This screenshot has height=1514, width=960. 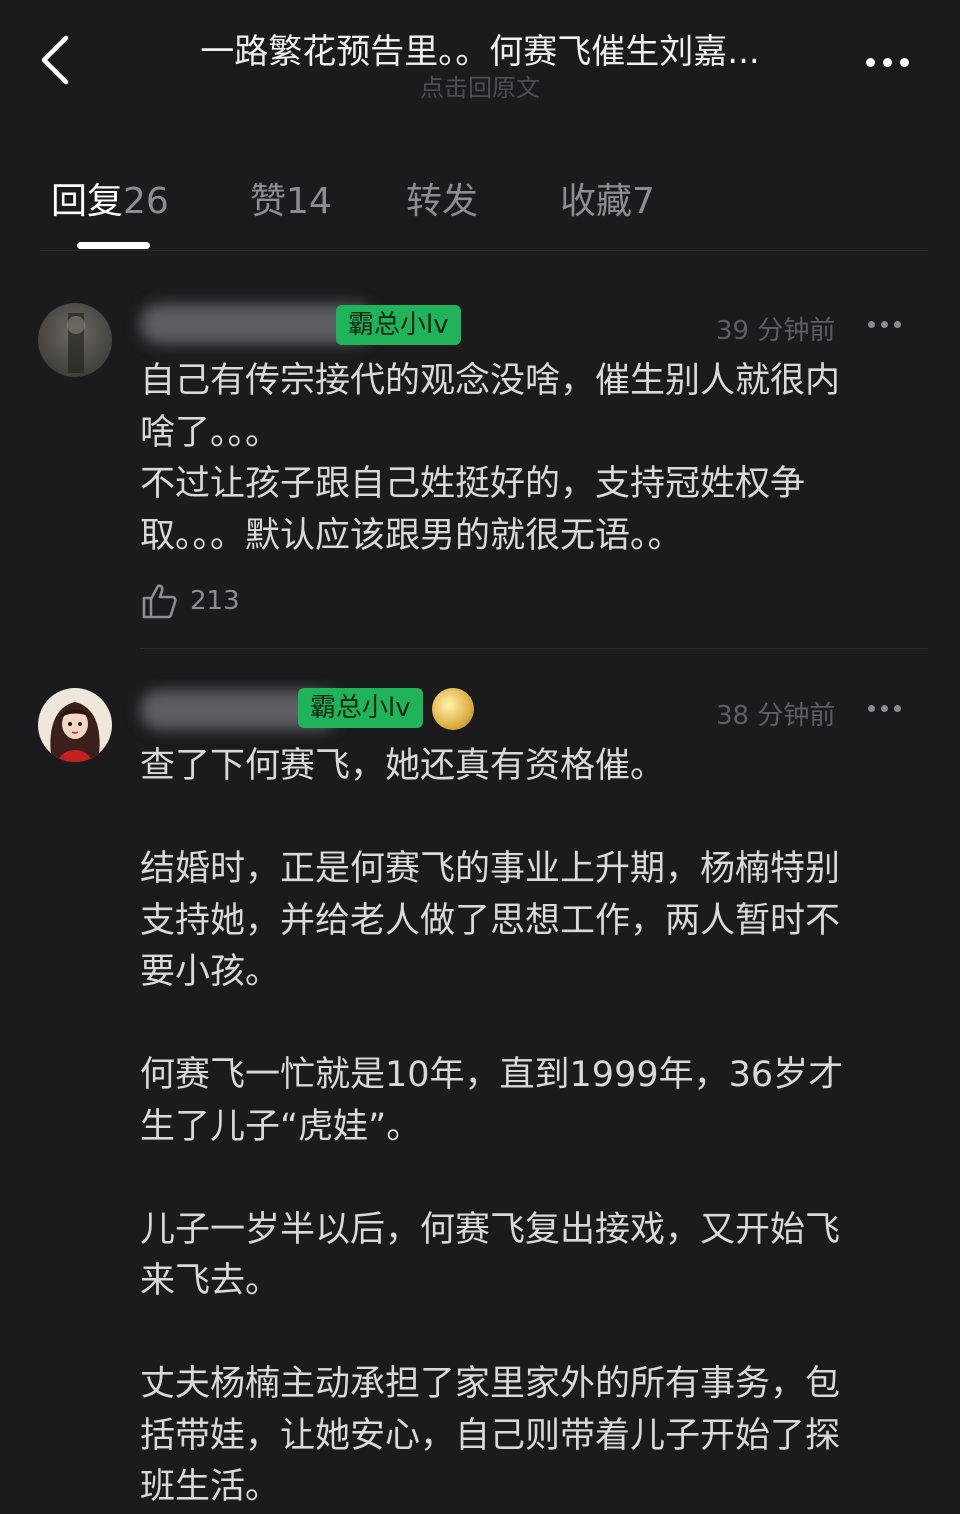 I want to click on like-button: 213, so click(x=190, y=601).